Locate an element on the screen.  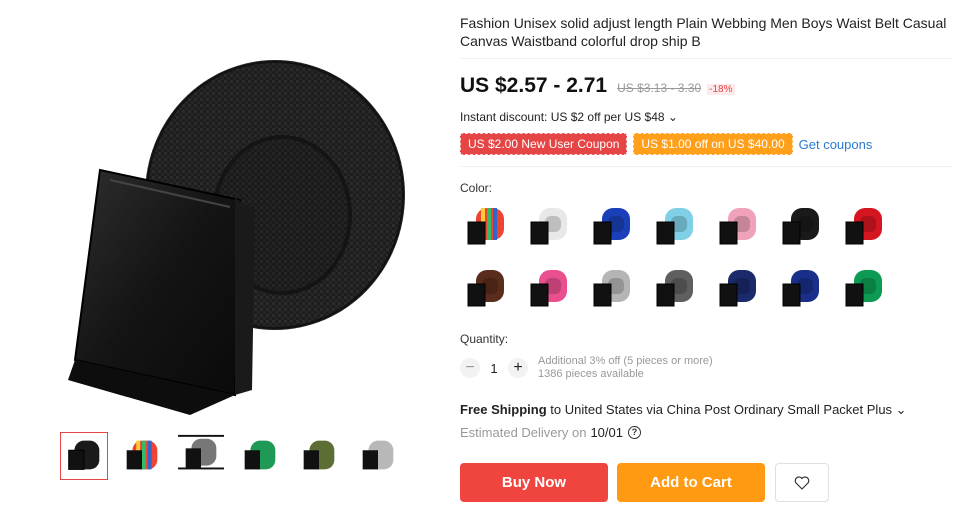
color-label: Color: is located at coordinates (476, 188).